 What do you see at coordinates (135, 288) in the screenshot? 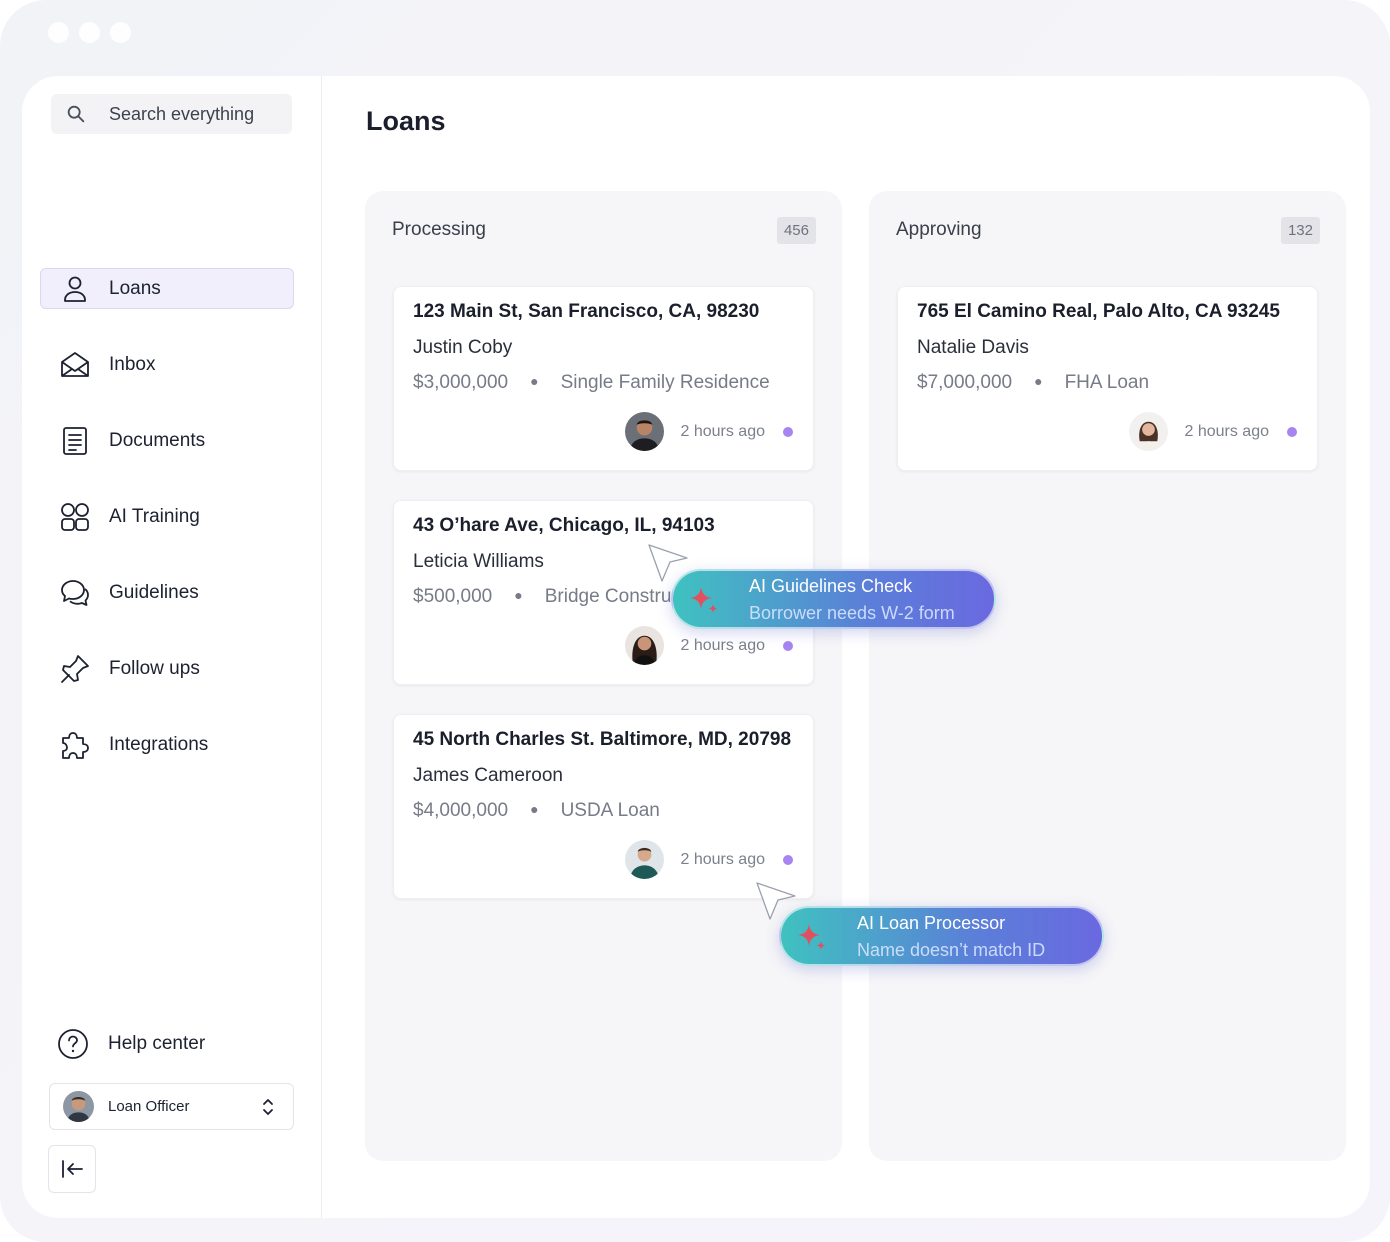
I see `sidebar-item-label: Loans` at bounding box center [135, 288].